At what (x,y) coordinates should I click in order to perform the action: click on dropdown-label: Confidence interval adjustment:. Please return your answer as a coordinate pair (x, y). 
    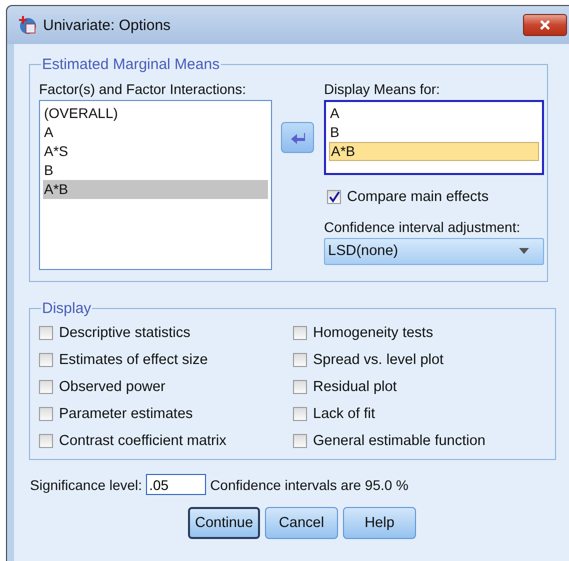
    Looking at the image, I should click on (423, 226).